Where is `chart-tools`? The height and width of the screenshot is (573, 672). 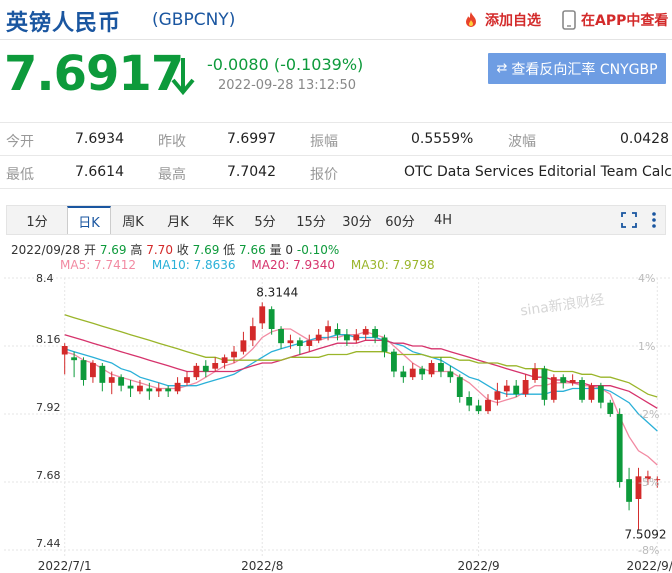 chart-tools is located at coordinates (639, 220).